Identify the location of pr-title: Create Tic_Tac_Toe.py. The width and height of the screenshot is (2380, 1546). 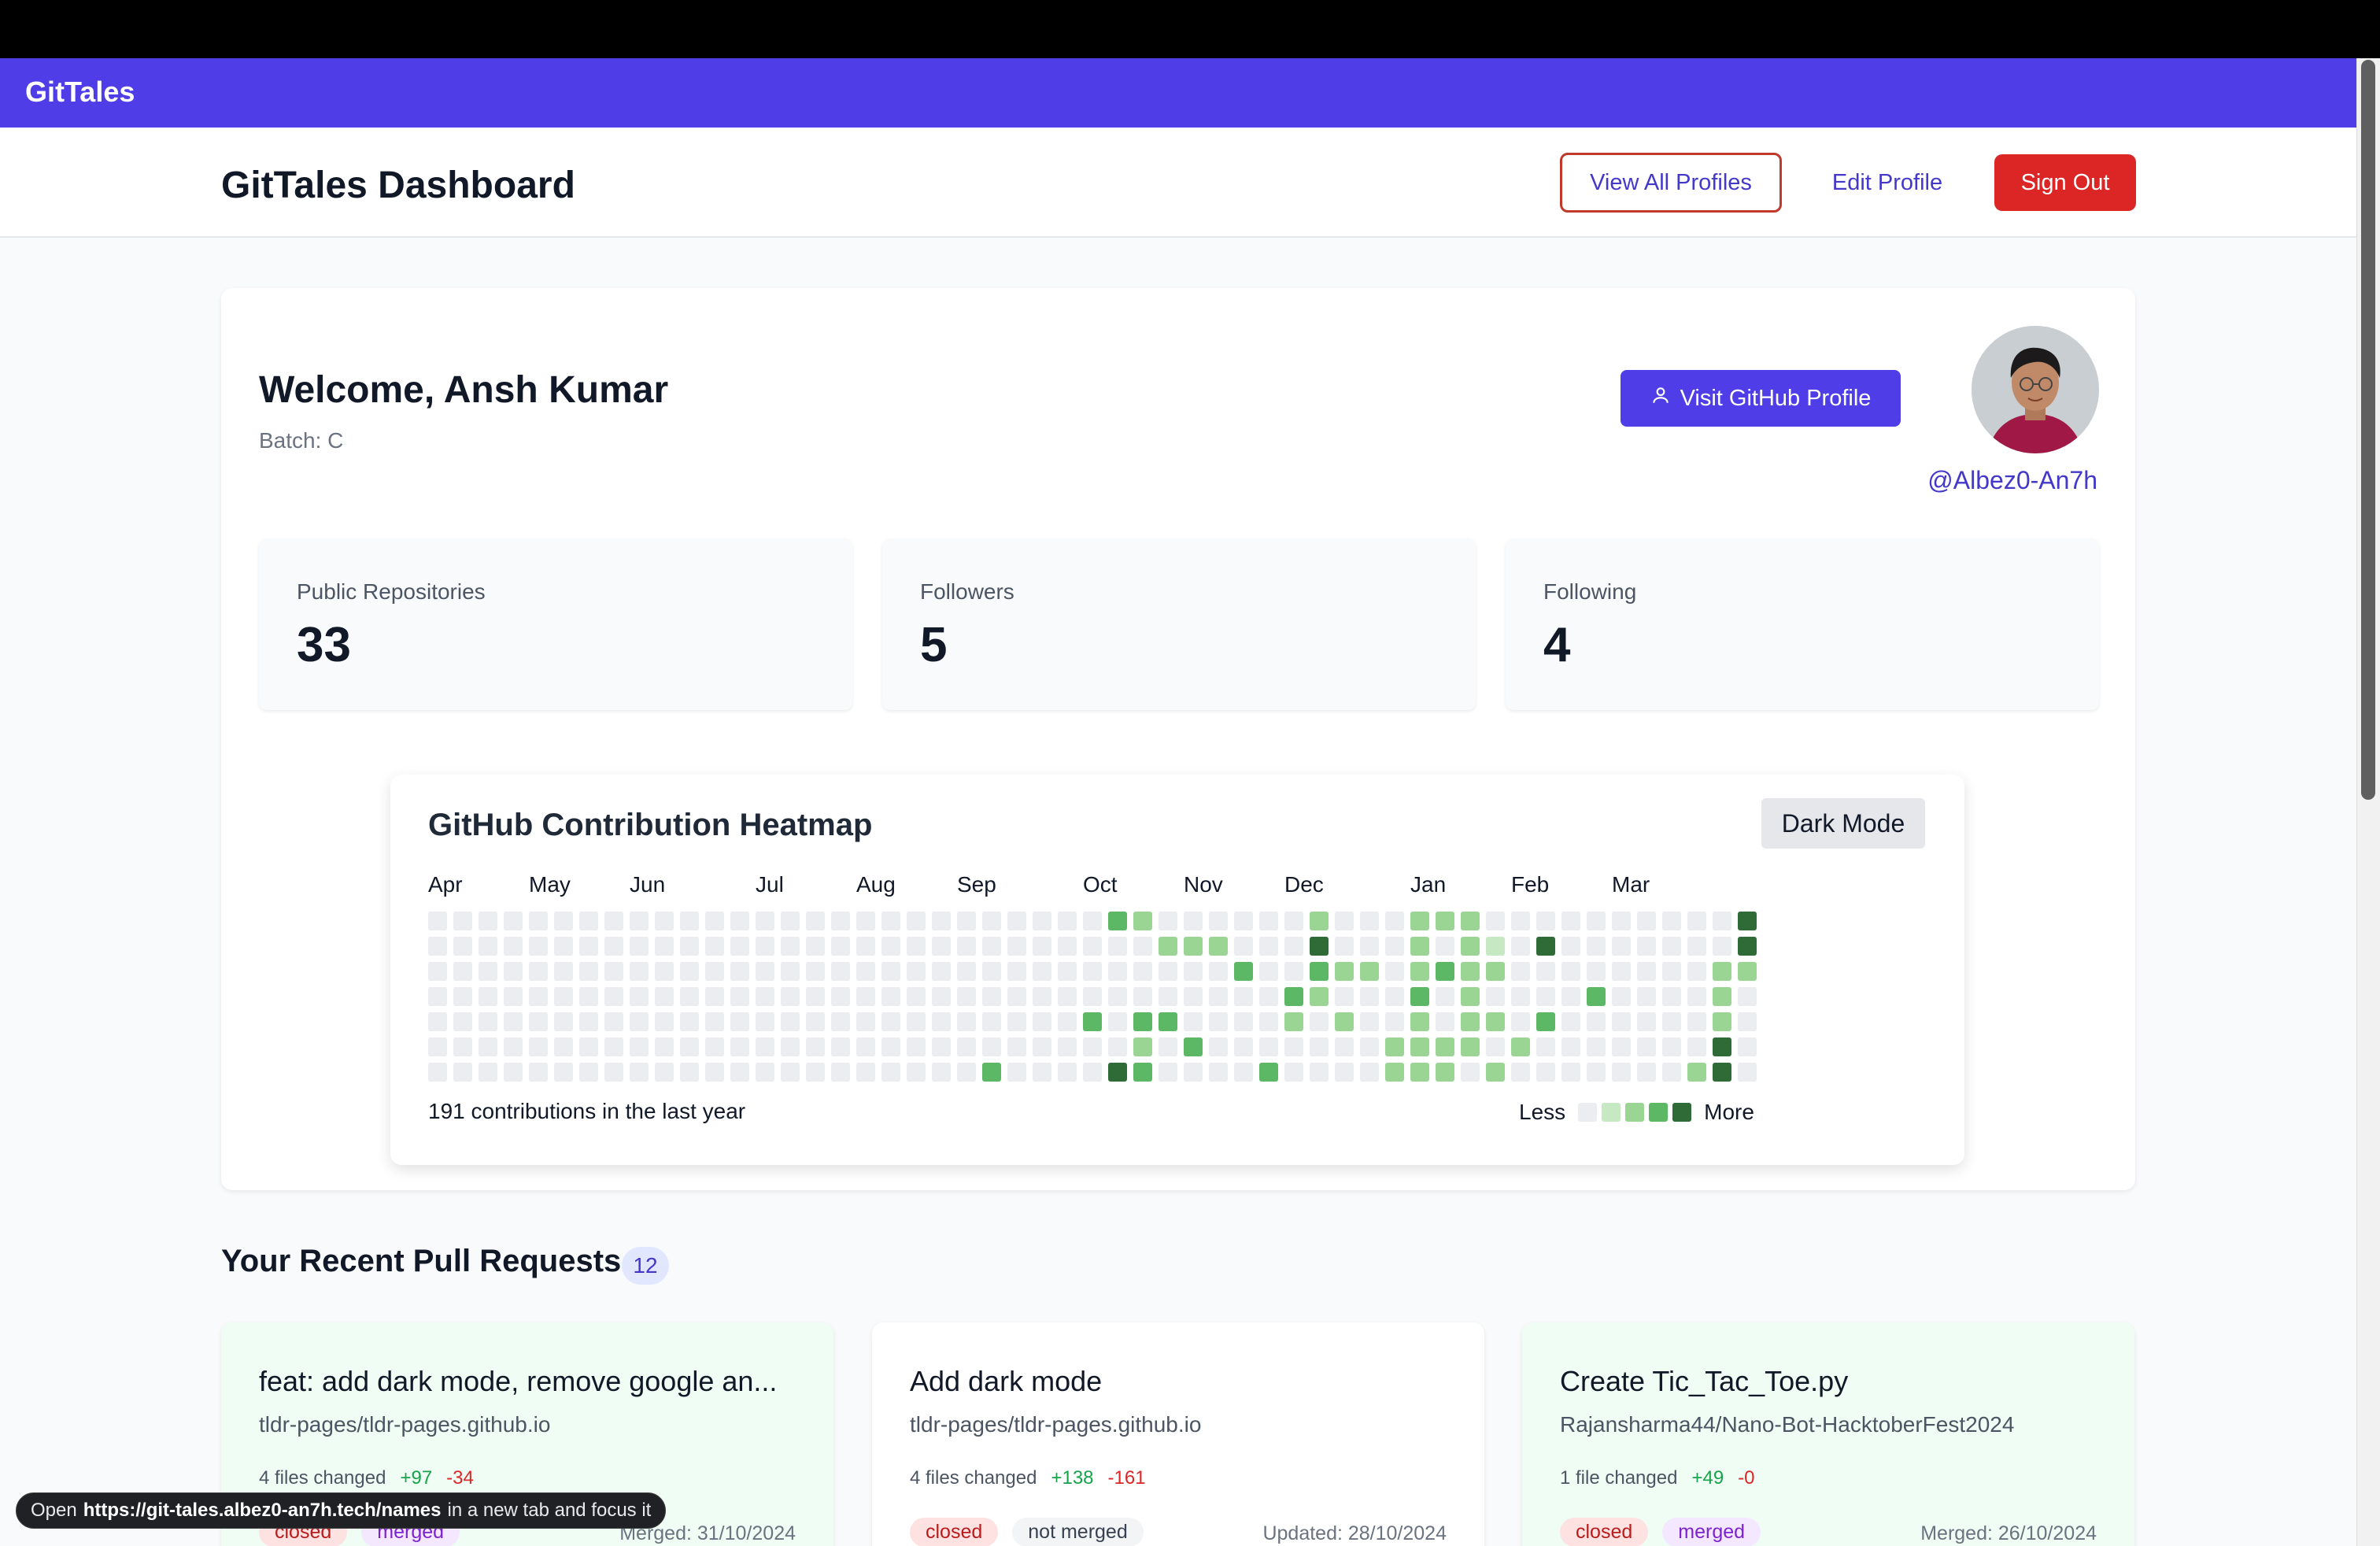
(1704, 1382).